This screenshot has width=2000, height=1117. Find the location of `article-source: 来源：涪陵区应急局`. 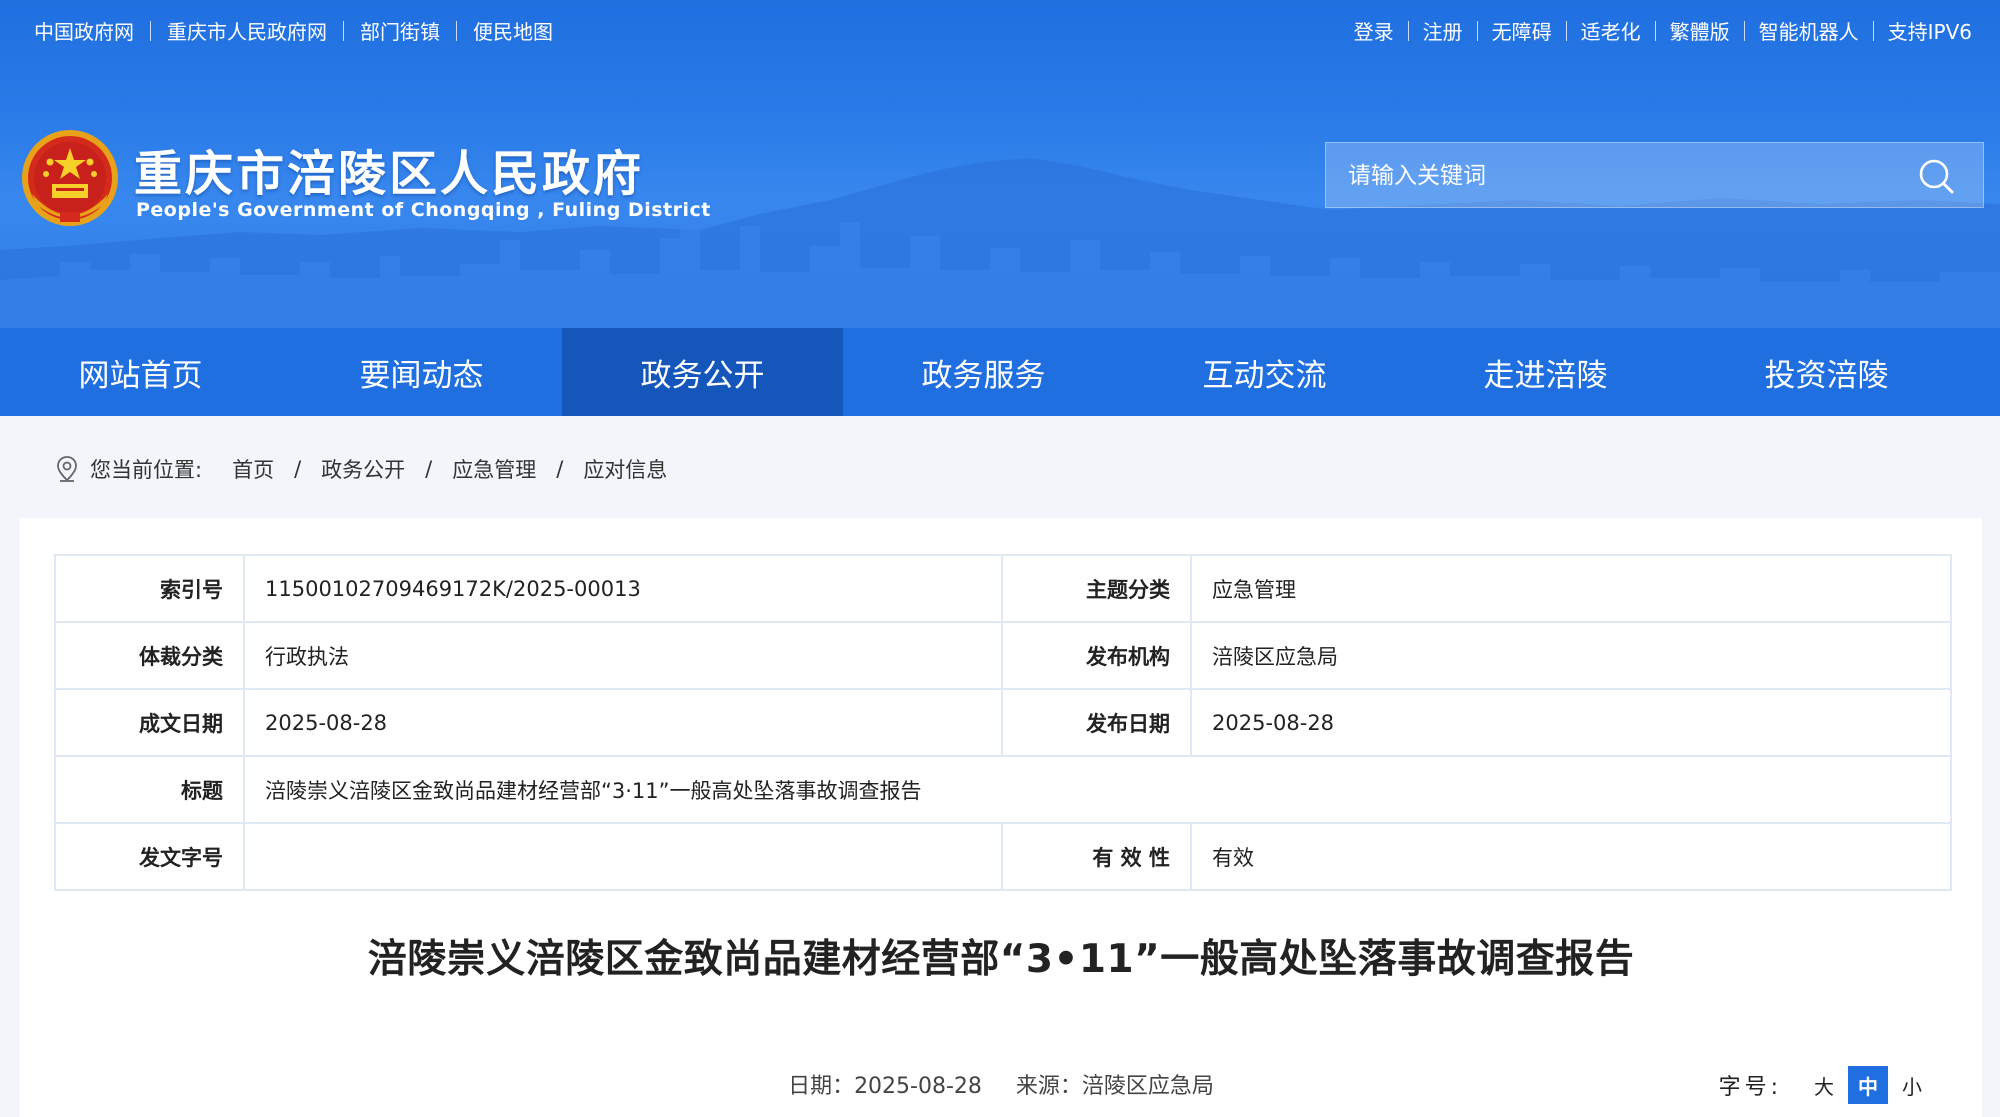

article-source: 来源：涪陵区应急局 is located at coordinates (1114, 1086).